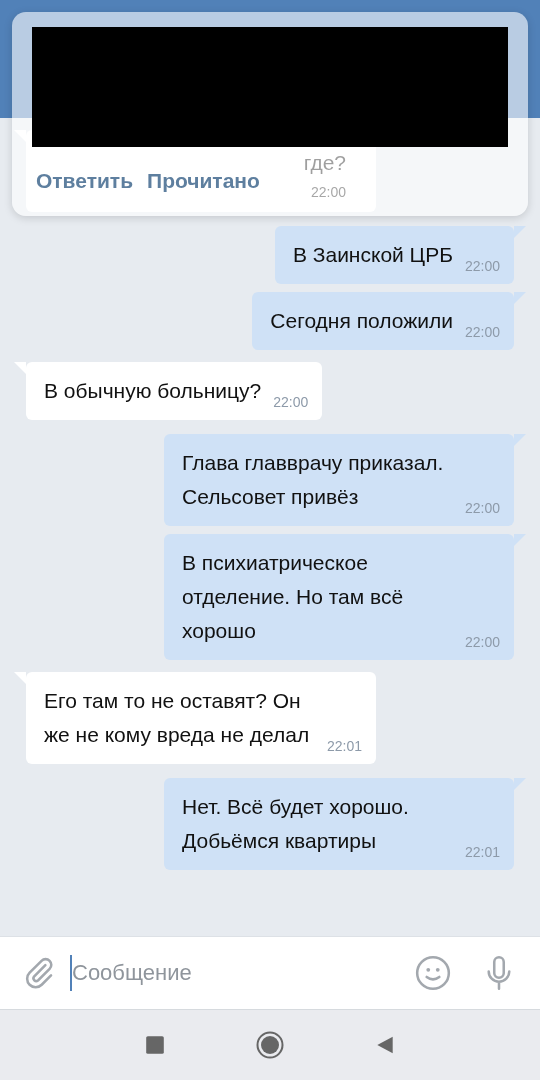 The width and height of the screenshot is (540, 1080). What do you see at coordinates (71, 973) in the screenshot?
I see `text-cursor` at bounding box center [71, 973].